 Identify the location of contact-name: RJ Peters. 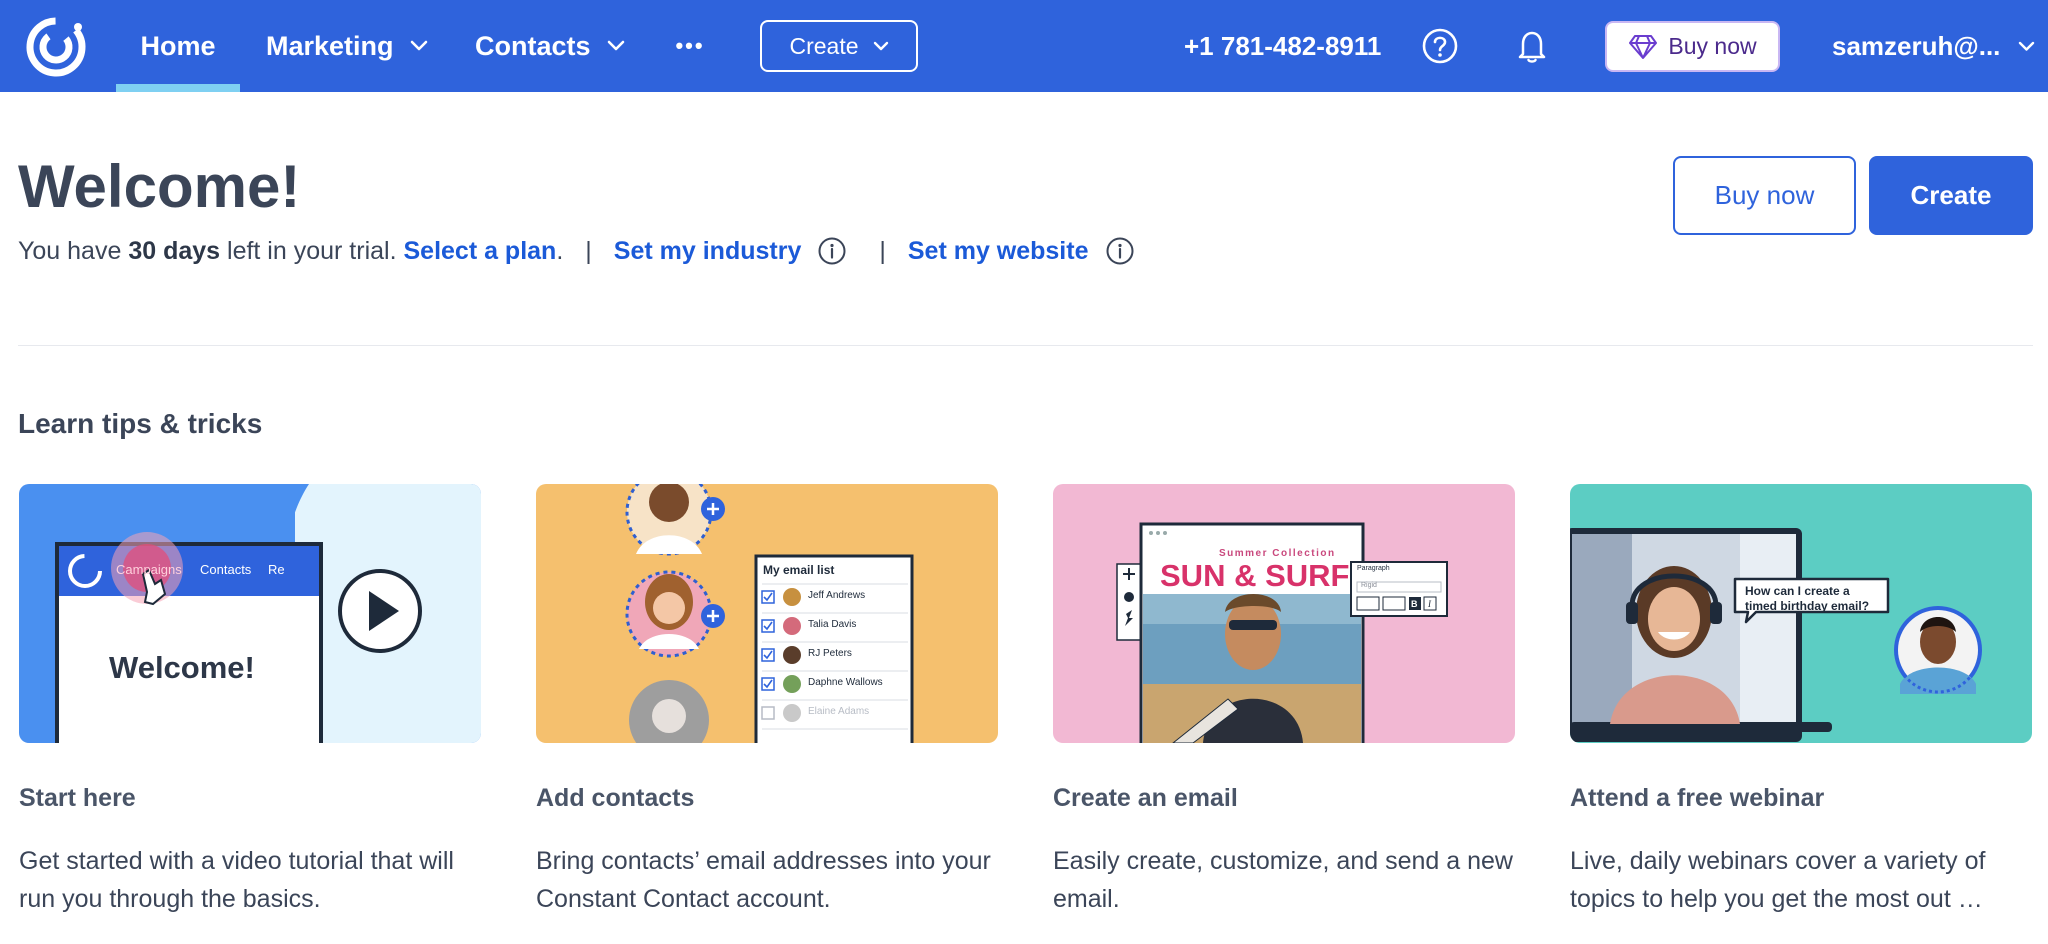
(830, 653).